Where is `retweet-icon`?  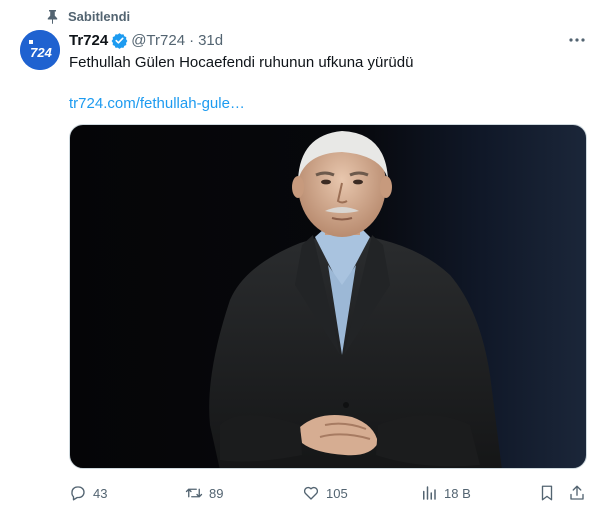
retweet-icon is located at coordinates (194, 493).